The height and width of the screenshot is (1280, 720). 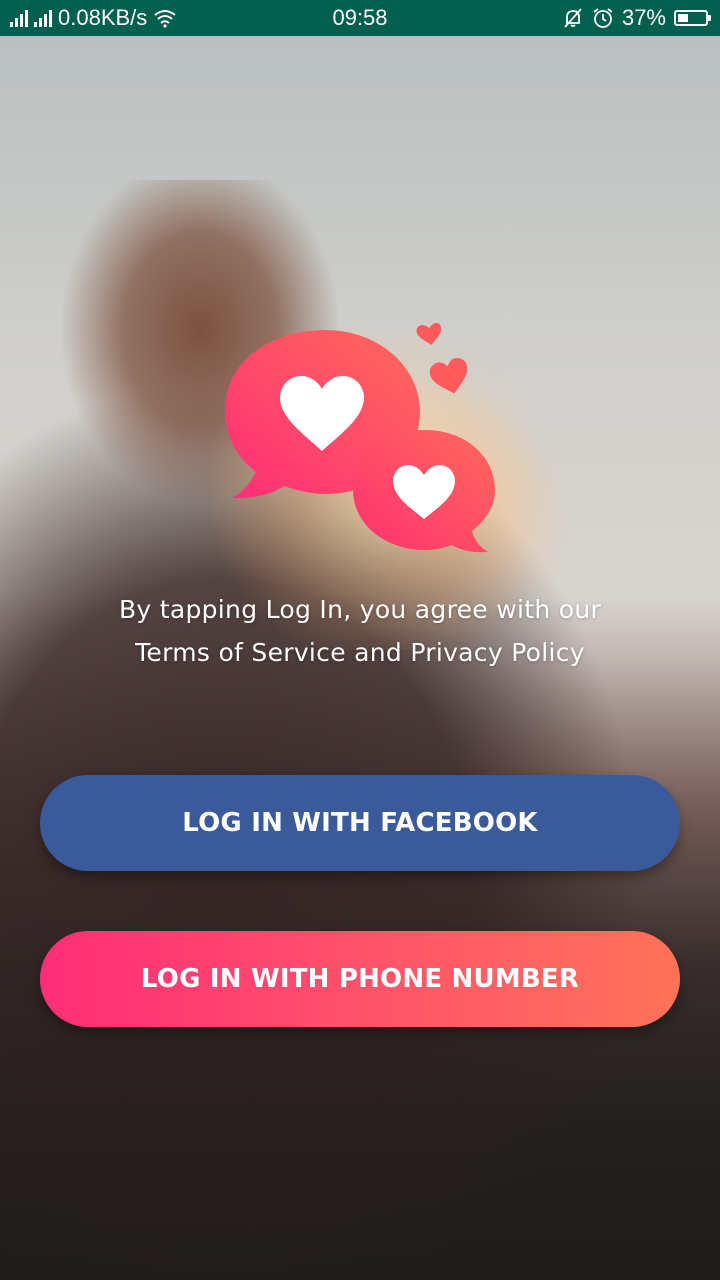 I want to click on status-right: 37%, so click(x=636, y=18).